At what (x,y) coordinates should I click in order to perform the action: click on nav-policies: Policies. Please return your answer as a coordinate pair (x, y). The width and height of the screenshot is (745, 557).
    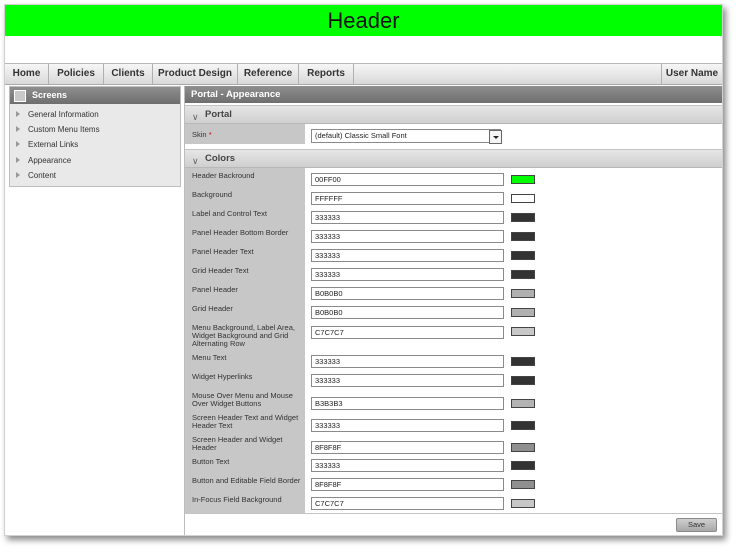
    Looking at the image, I should click on (76, 74).